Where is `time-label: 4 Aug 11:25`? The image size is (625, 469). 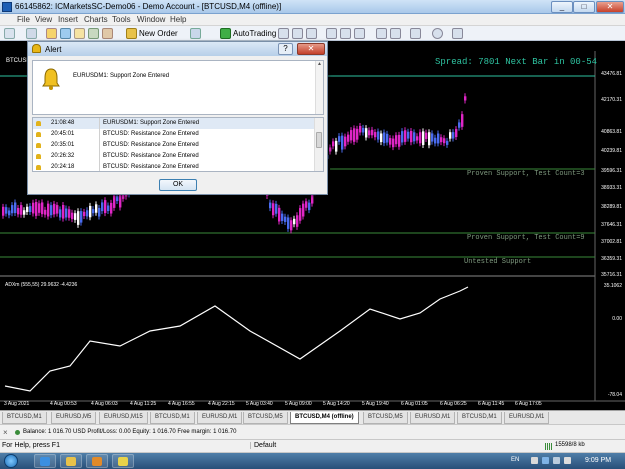
time-label: 4 Aug 11:25 is located at coordinates (143, 404).